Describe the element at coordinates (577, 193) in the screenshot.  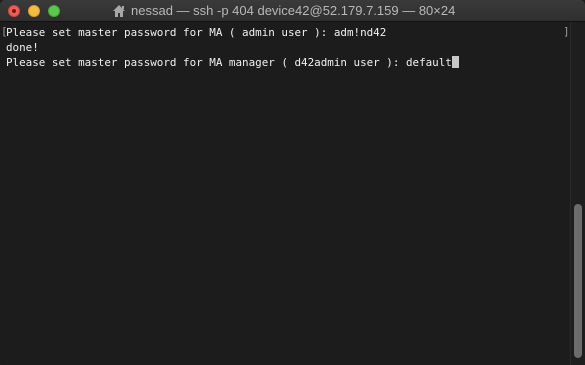
I see `vertical-scrollbar` at that location.